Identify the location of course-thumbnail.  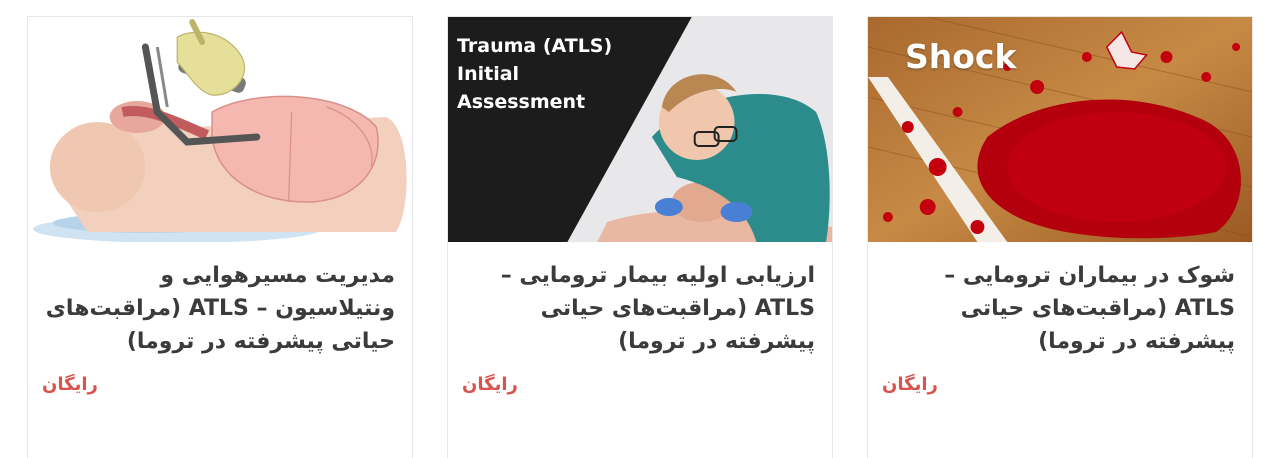
(220, 129).